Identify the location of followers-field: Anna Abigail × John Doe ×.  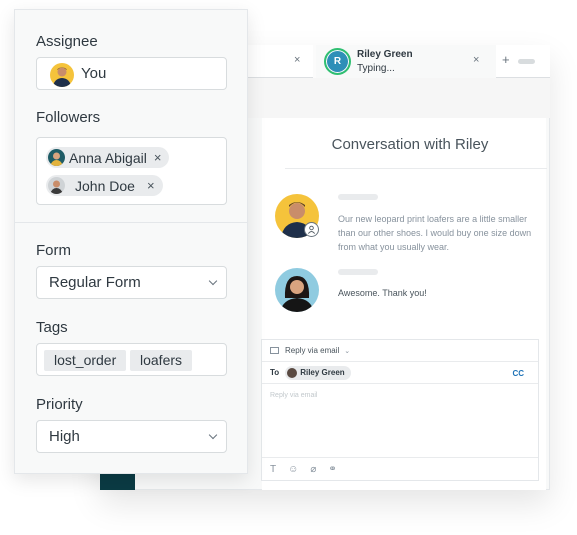
(131, 171).